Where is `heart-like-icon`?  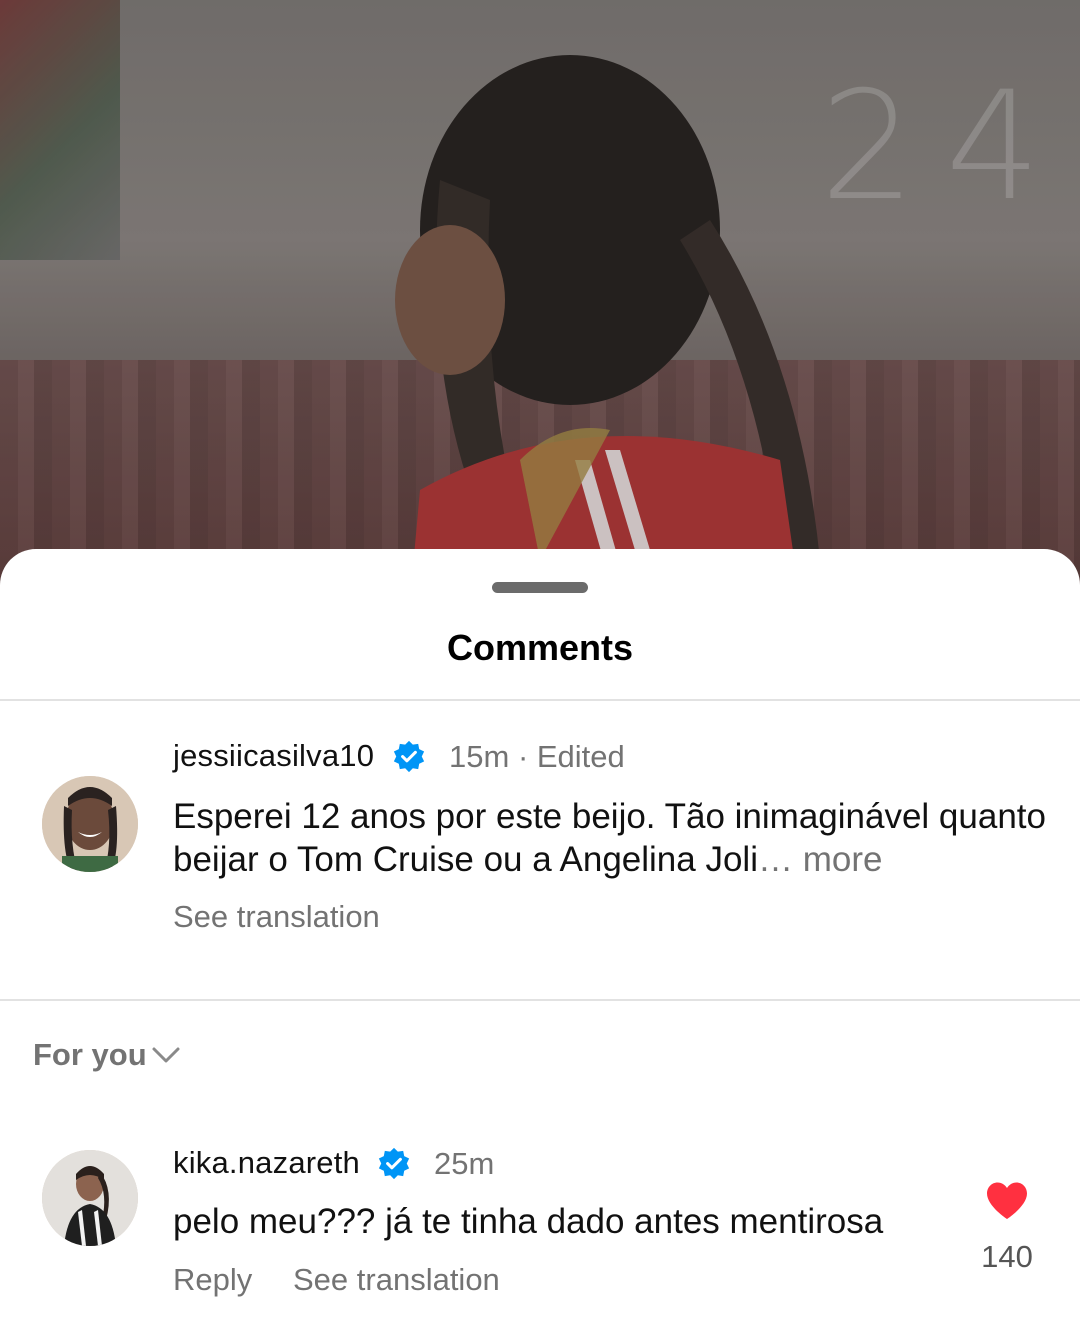
heart-like-icon is located at coordinates (1007, 1201).